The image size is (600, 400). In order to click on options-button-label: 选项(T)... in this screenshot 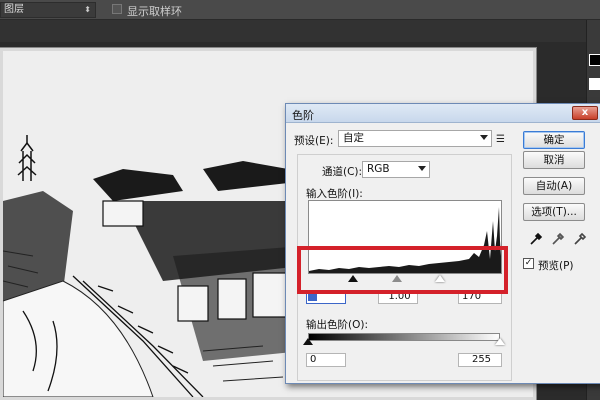, I will do `click(554, 212)`.